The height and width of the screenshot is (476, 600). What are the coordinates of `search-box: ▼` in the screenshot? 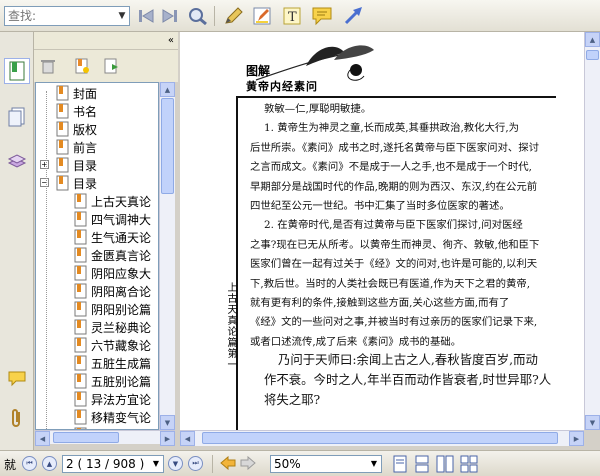 It's located at (67, 16).